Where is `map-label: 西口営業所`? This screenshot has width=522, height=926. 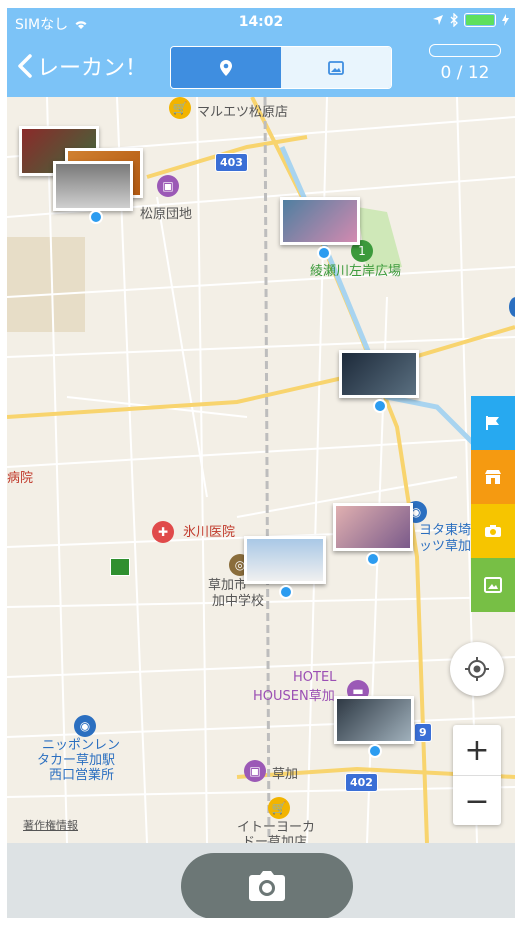
map-label: 西口営業所 is located at coordinates (82, 775).